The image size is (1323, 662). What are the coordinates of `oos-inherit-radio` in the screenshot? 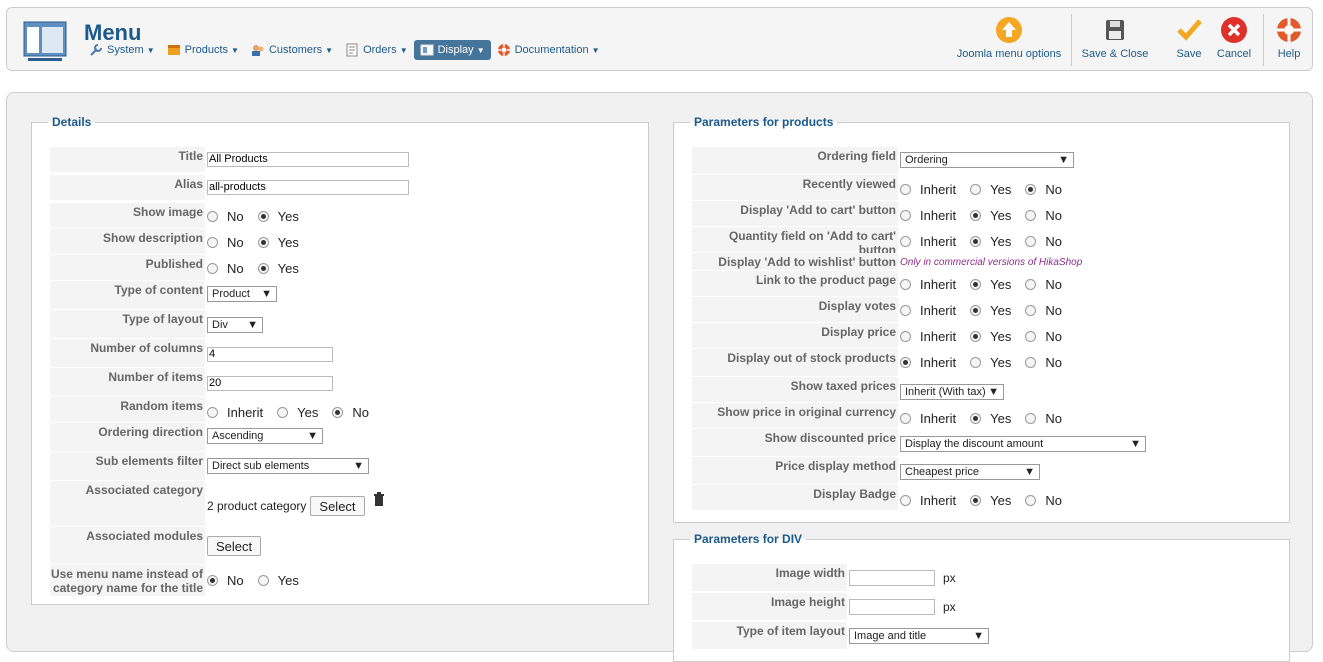 It's located at (905, 362).